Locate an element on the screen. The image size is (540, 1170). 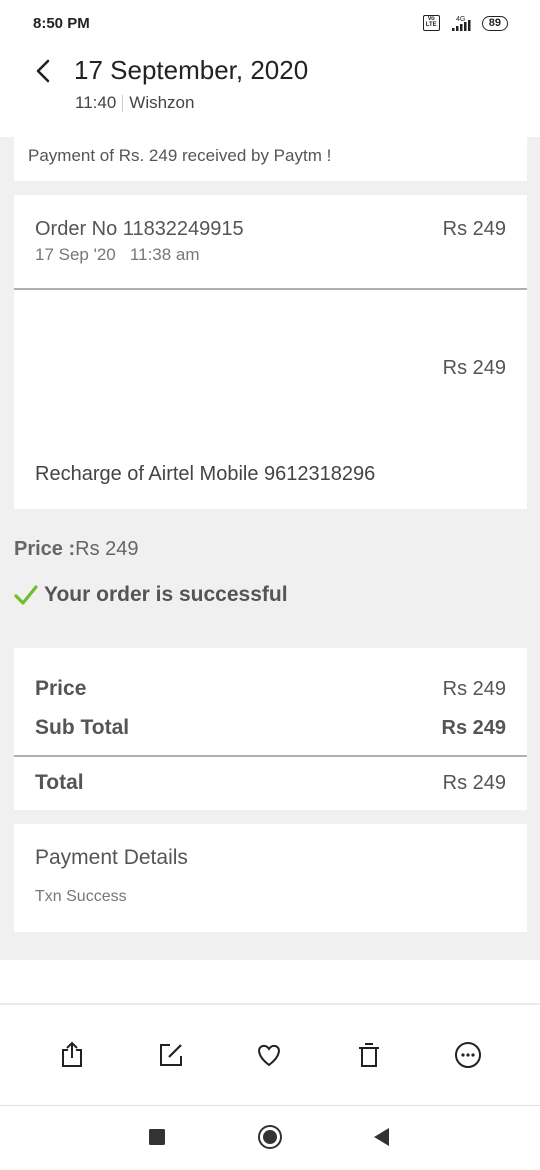
order-number: Order No 11832249915 is located at coordinates (139, 229).